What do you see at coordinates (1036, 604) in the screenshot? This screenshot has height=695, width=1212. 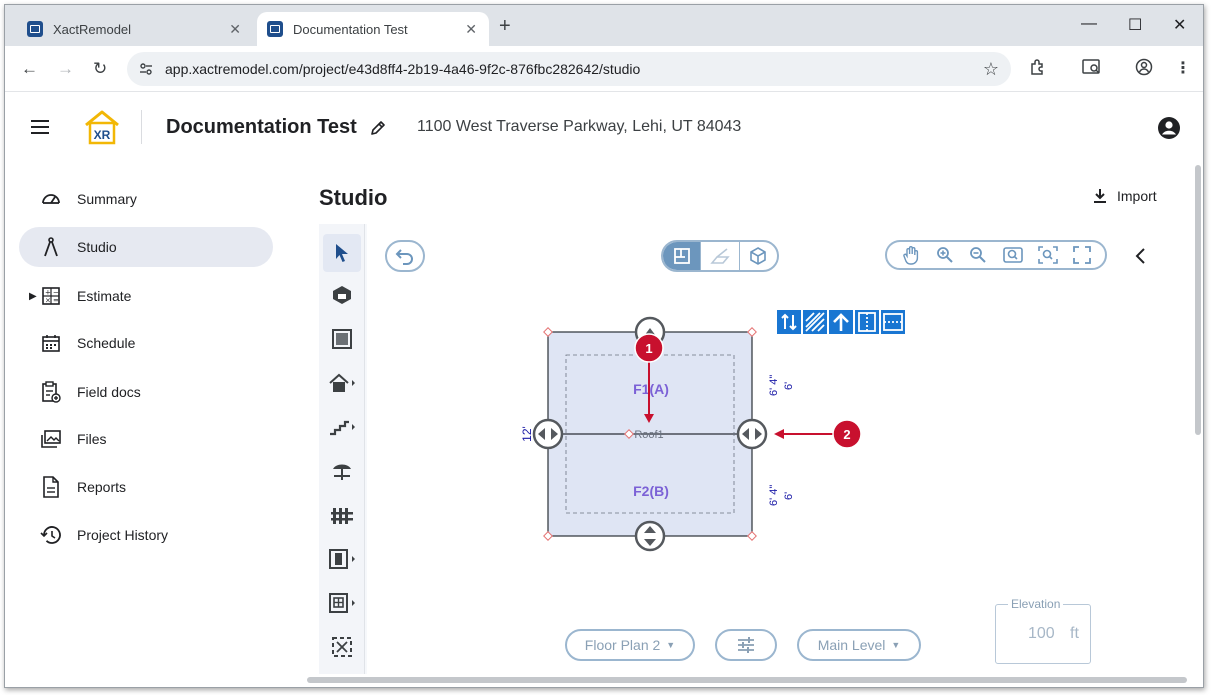 I see `elevation-label: Elevation` at bounding box center [1036, 604].